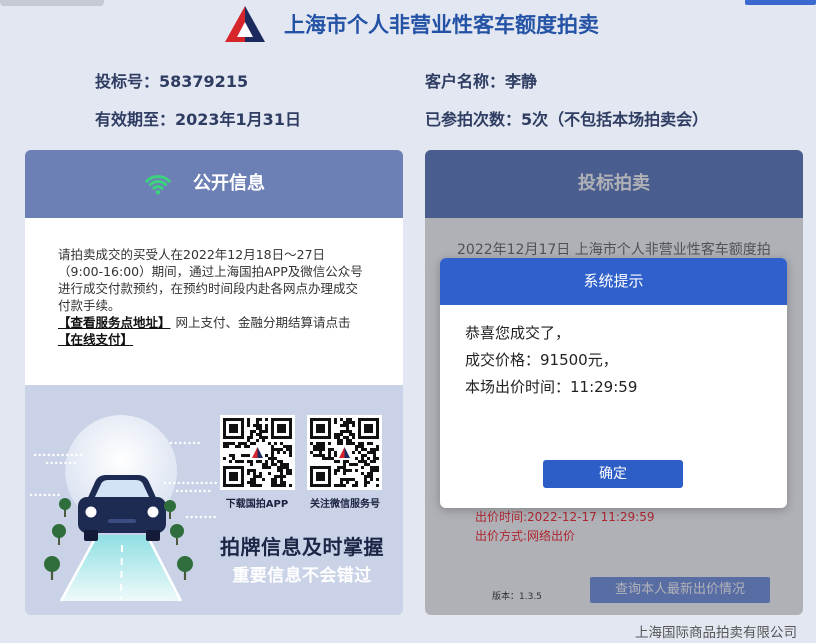 Image resolution: width=816 pixels, height=643 pixels. I want to click on bid-number-label: 投标号：, so click(127, 81).